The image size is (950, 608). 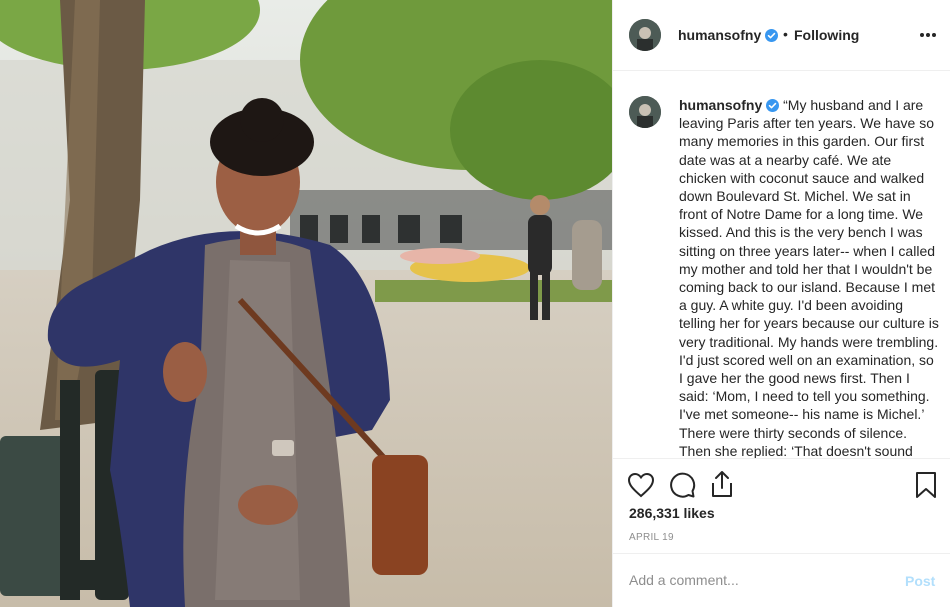 What do you see at coordinates (826, 35) in the screenshot?
I see `following-button: Following` at bounding box center [826, 35].